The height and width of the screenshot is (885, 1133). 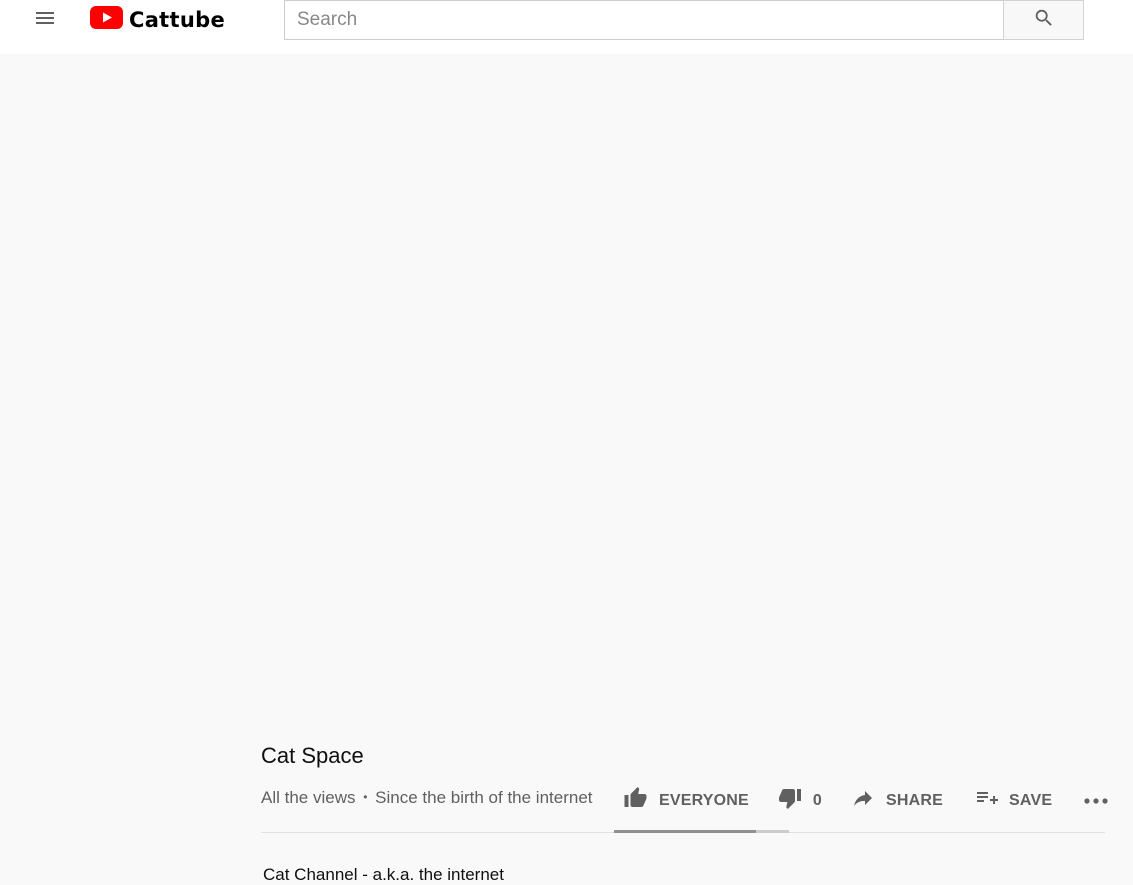 I want to click on like-ratio-fill, so click(x=685, y=831).